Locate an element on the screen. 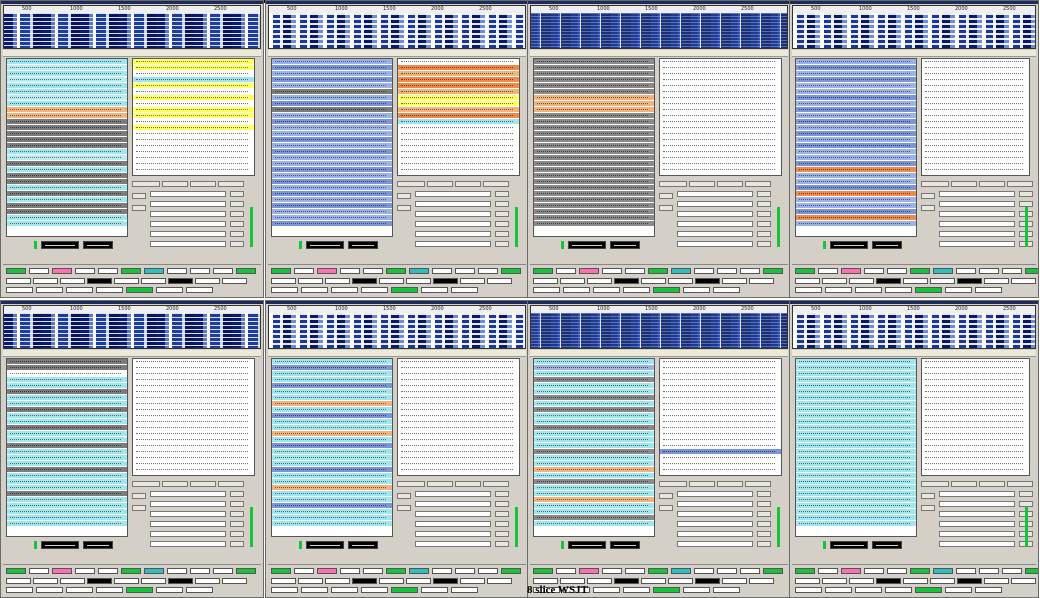 The width and height of the screenshot is (1040, 598). waterfall-display: 500 1000 1500 2000 2500 is located at coordinates (132, 27).